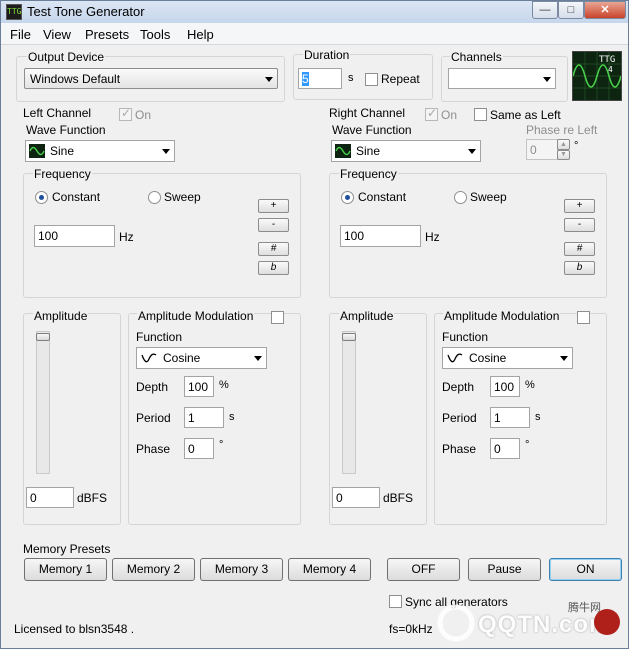  I want to click on memory-2-button: Memory 2, so click(153, 569).